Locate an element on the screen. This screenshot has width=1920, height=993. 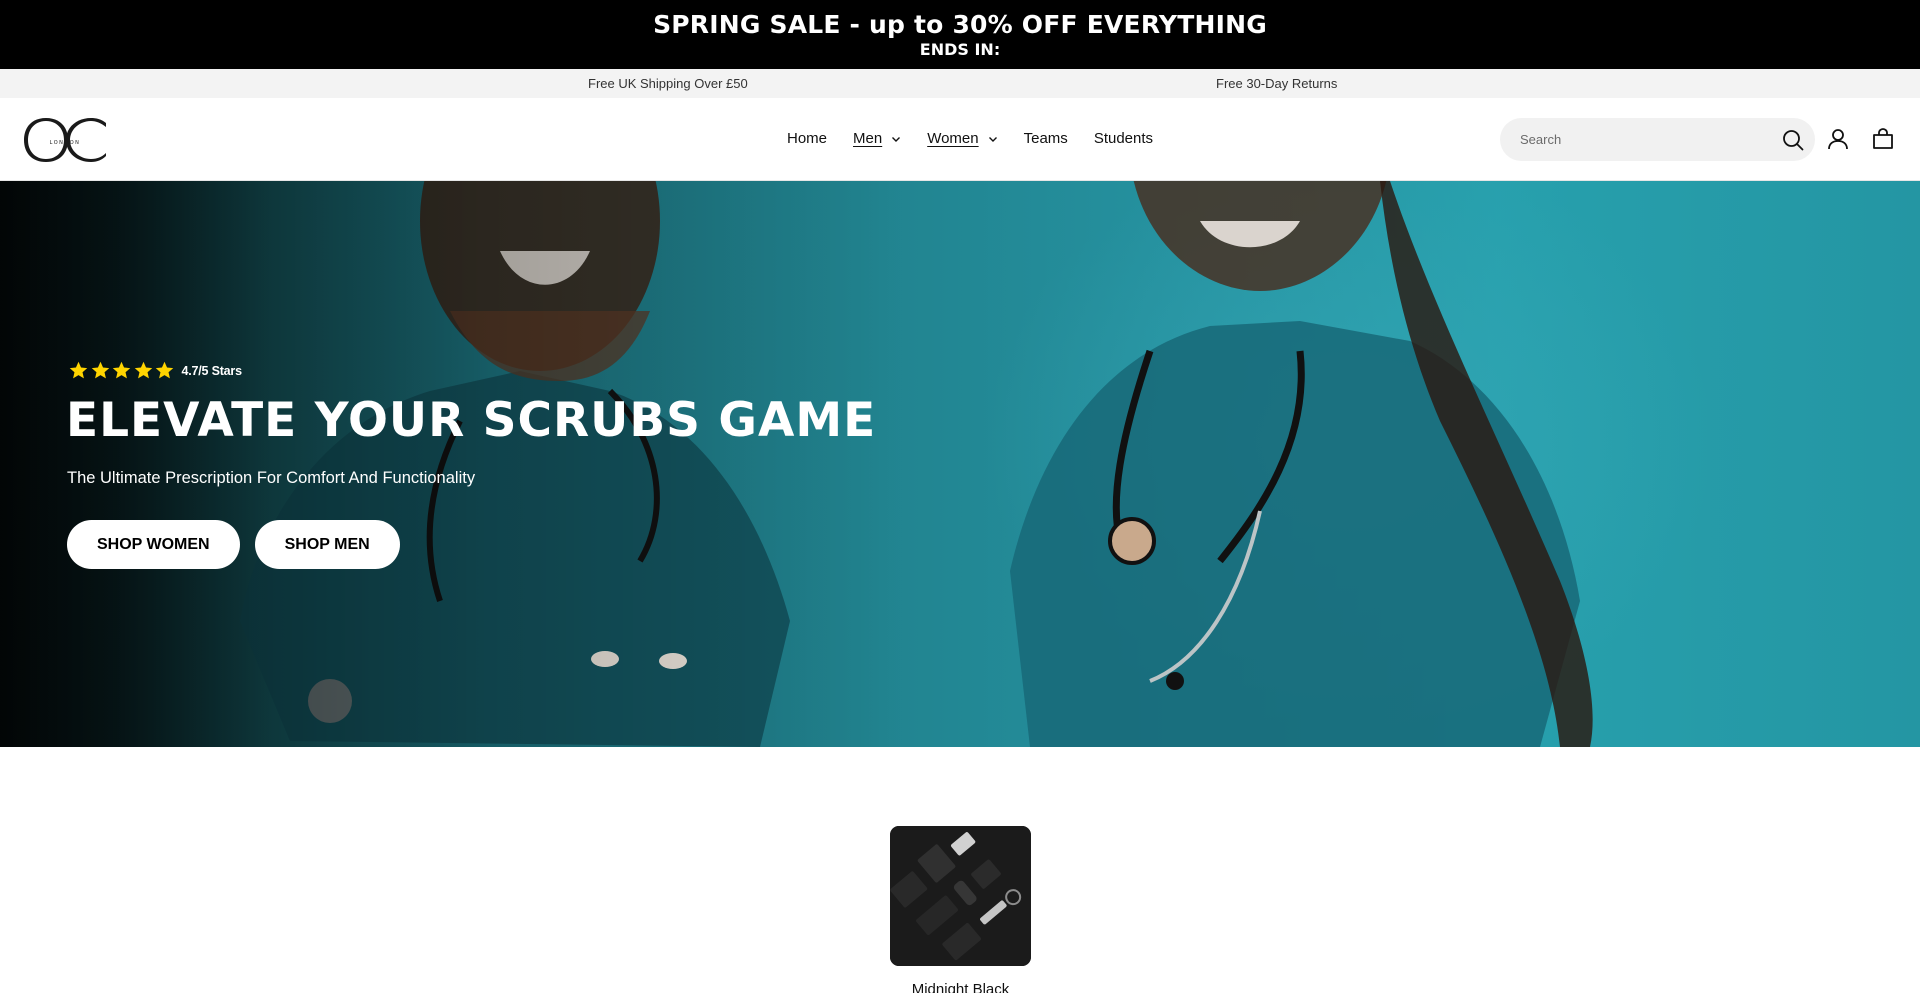
nav-item-students: Students is located at coordinates (1123, 138).